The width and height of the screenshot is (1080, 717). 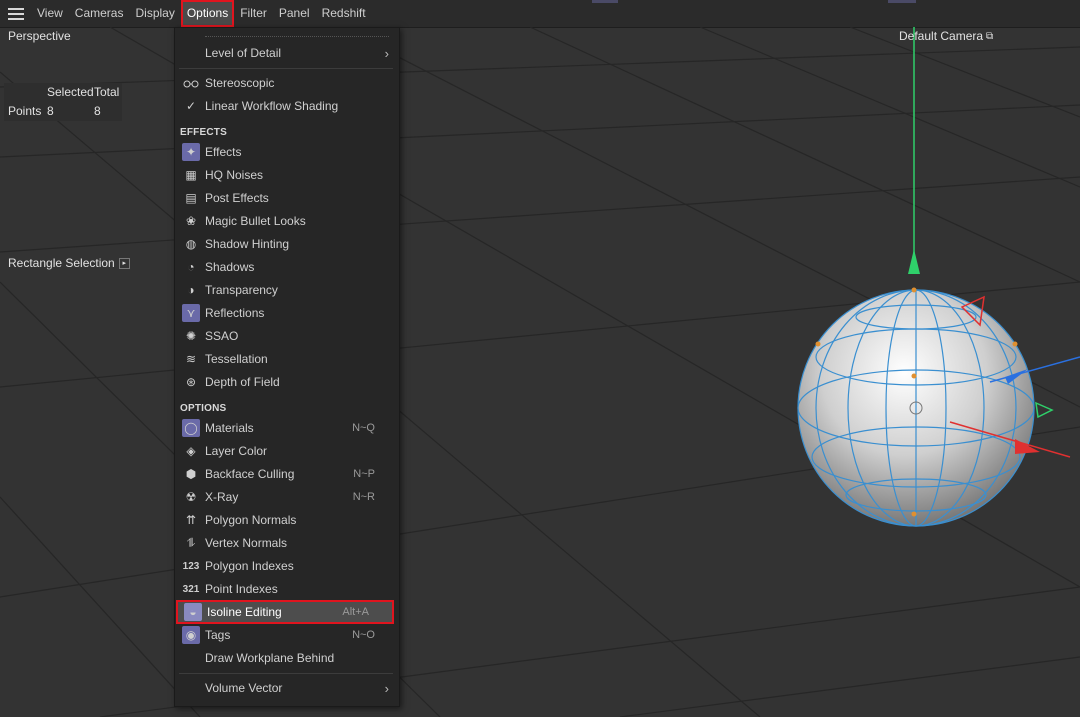 I want to click on menu-item-shadows: ◔ Shadows, so click(x=287, y=267).